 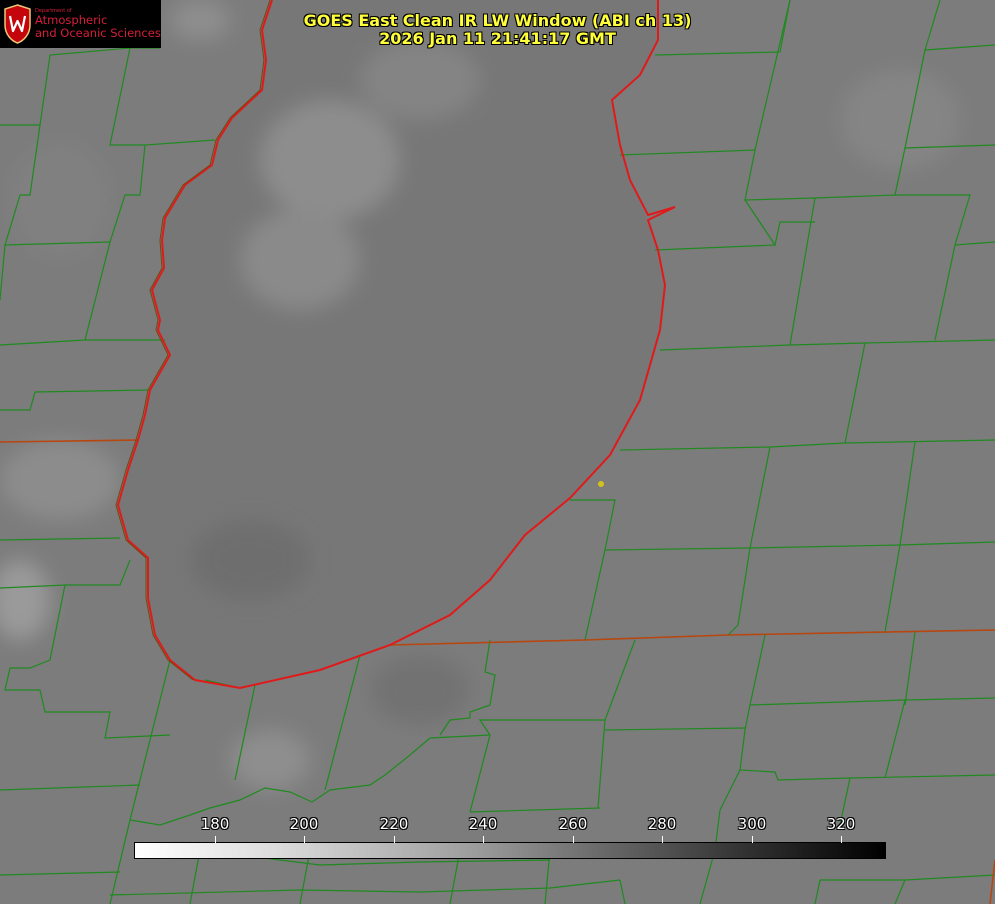 I want to click on colorbar-tick-label: 320, so click(x=841, y=824).